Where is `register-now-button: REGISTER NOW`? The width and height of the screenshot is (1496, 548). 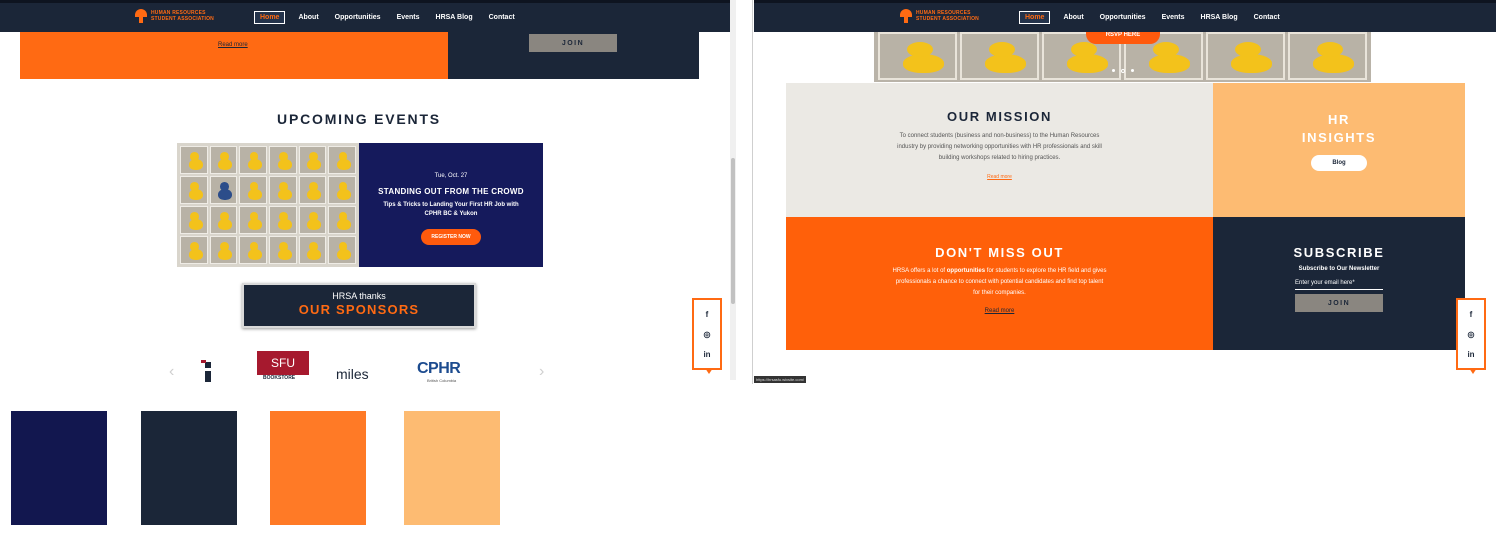 register-now-button: REGISTER NOW is located at coordinates (451, 237).